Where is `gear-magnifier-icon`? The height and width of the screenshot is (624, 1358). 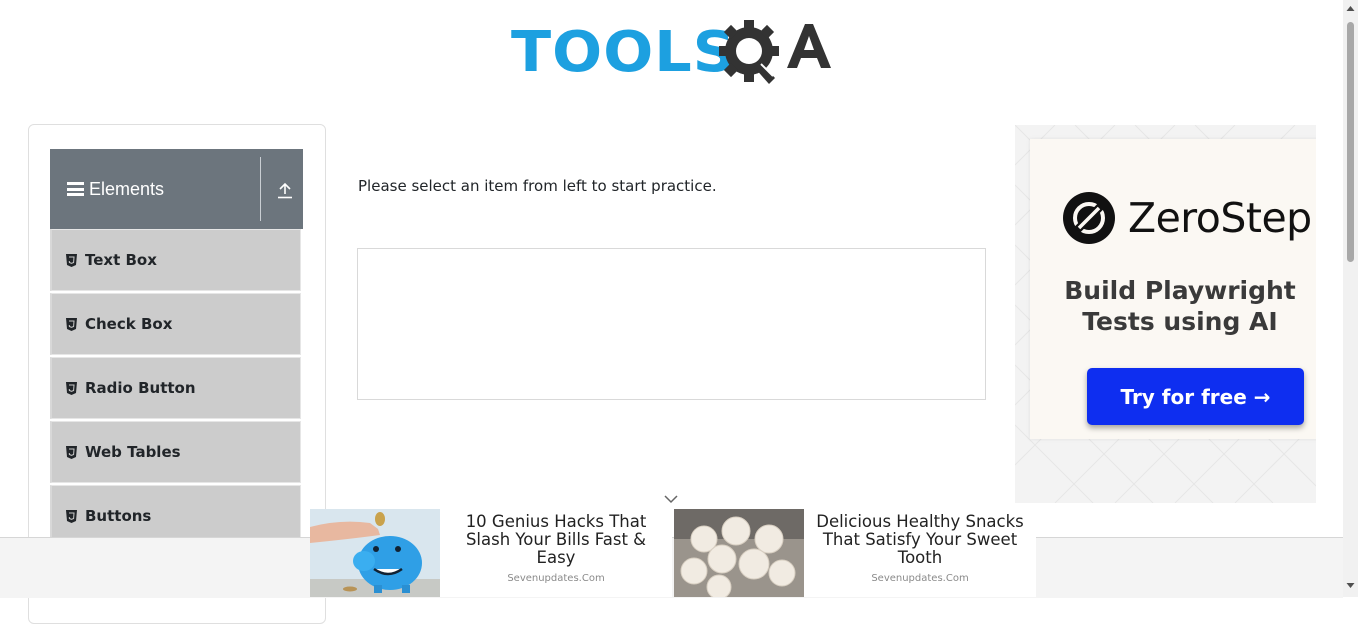 gear-magnifier-icon is located at coordinates (749, 52).